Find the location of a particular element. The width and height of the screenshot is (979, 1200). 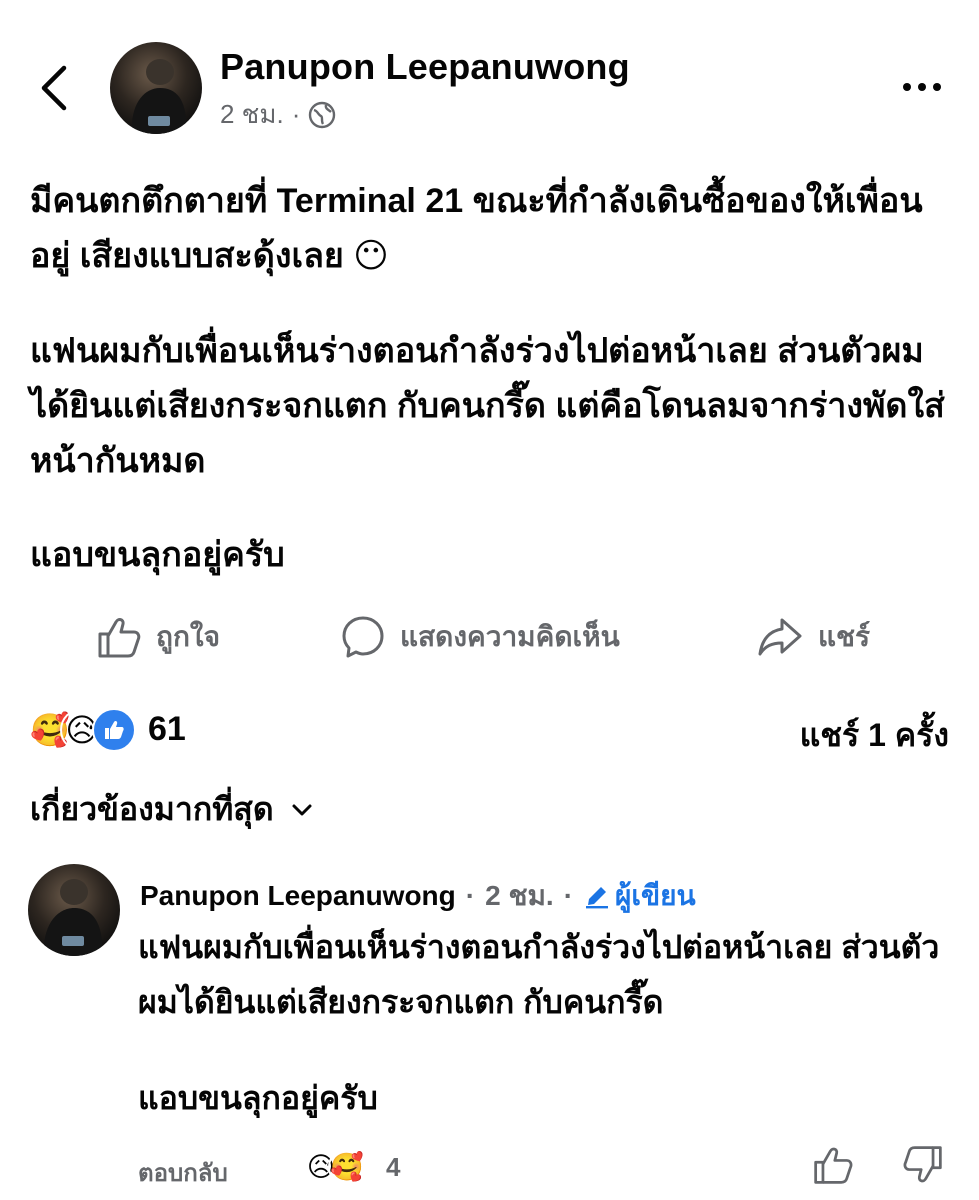

share-arrow-icon is located at coordinates (780, 637).